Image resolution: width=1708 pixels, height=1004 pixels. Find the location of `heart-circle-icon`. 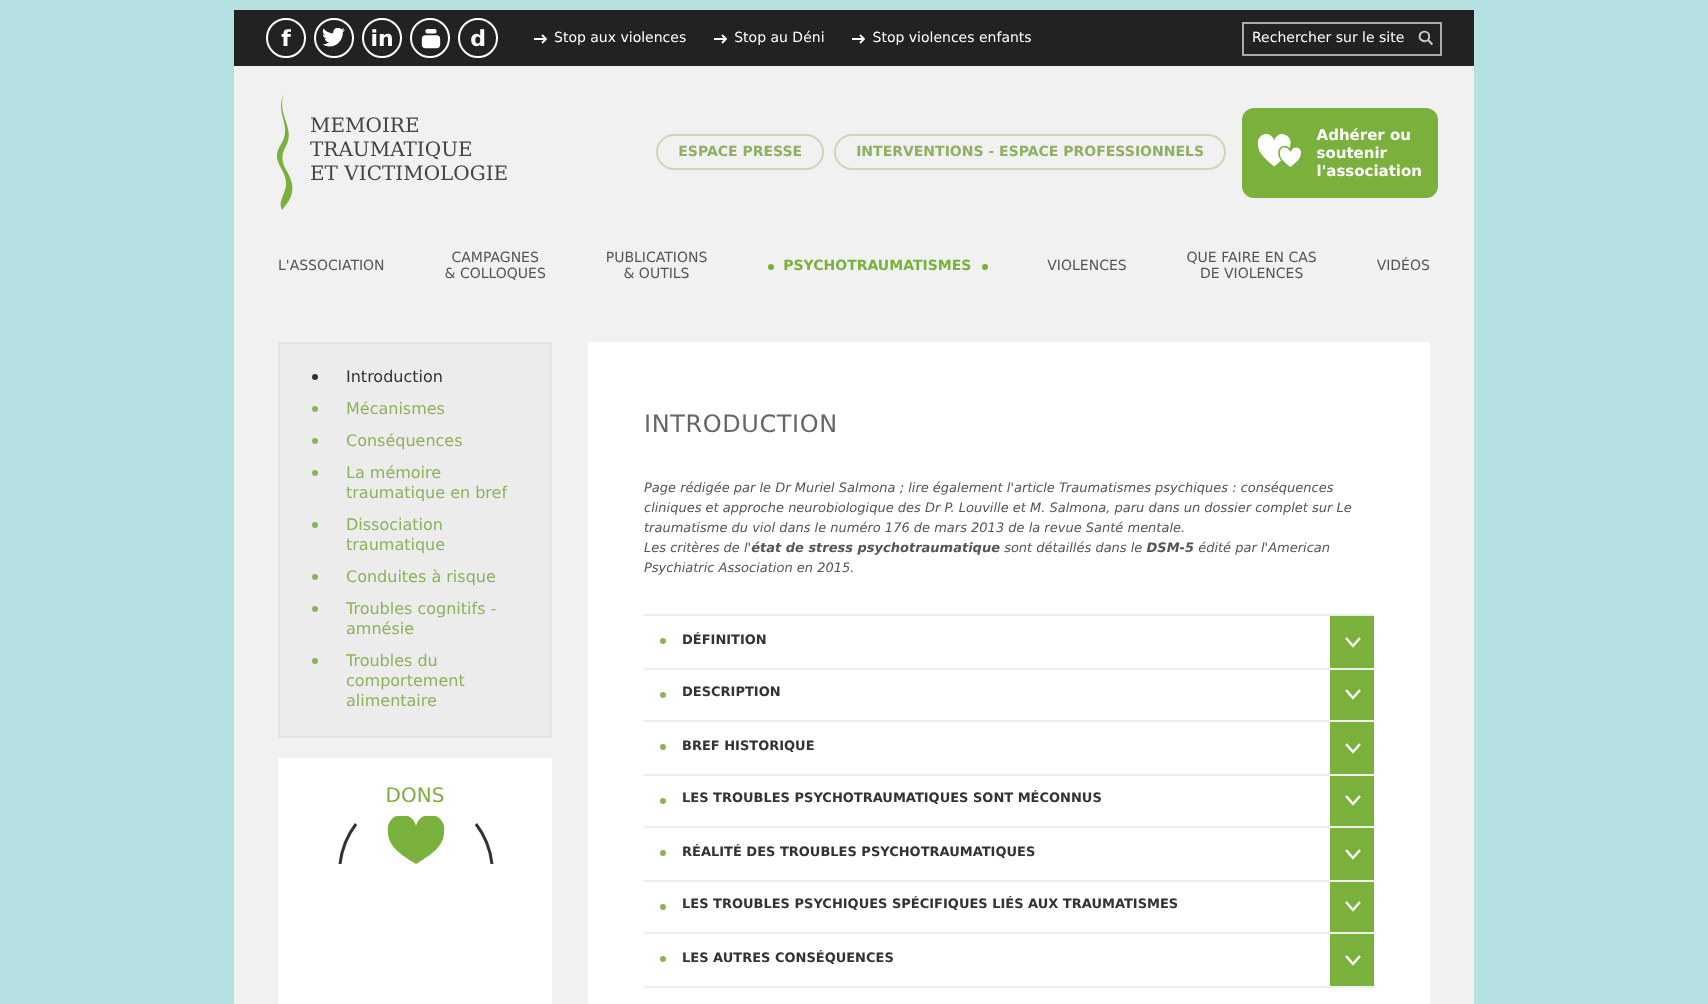

heart-circle-icon is located at coordinates (415, 840).